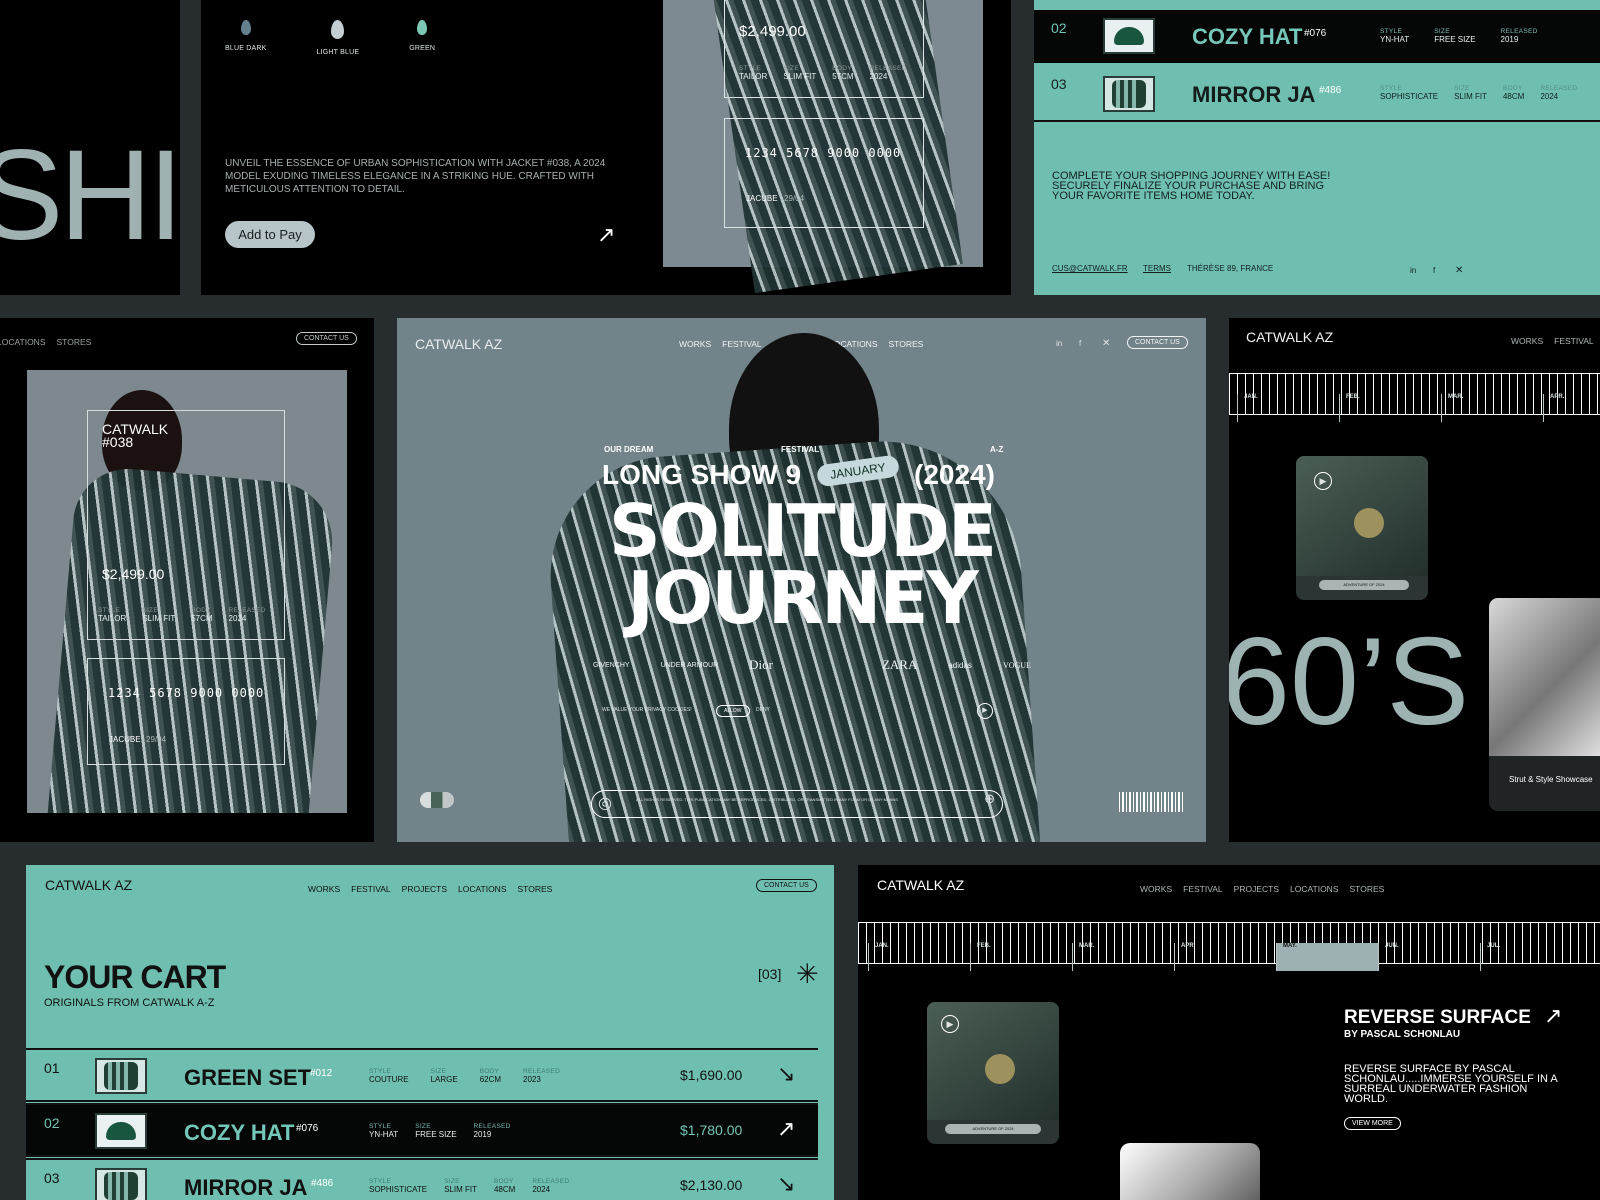  I want to click on deny-cookies-button: DENY, so click(763, 710).